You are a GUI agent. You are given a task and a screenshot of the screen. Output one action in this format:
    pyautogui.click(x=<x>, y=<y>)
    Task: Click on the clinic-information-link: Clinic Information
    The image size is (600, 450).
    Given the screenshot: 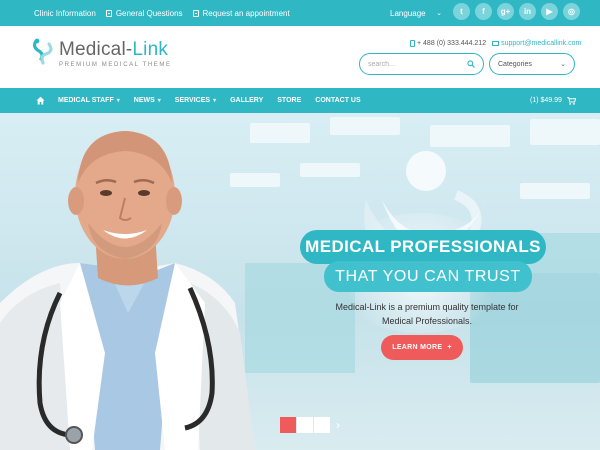 What is the action you would take?
    pyautogui.click(x=65, y=13)
    